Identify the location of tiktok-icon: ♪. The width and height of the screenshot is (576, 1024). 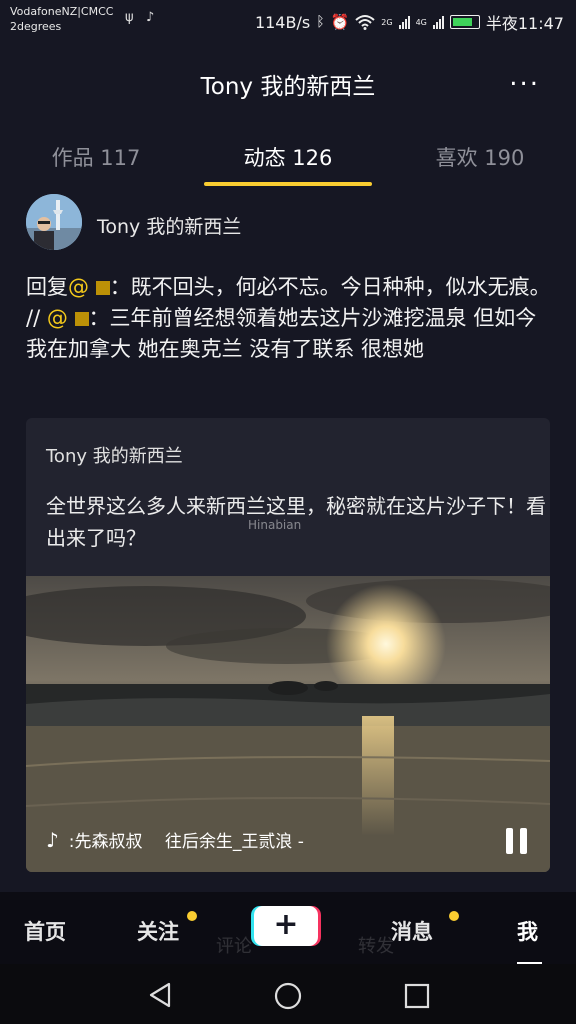
(150, 17).